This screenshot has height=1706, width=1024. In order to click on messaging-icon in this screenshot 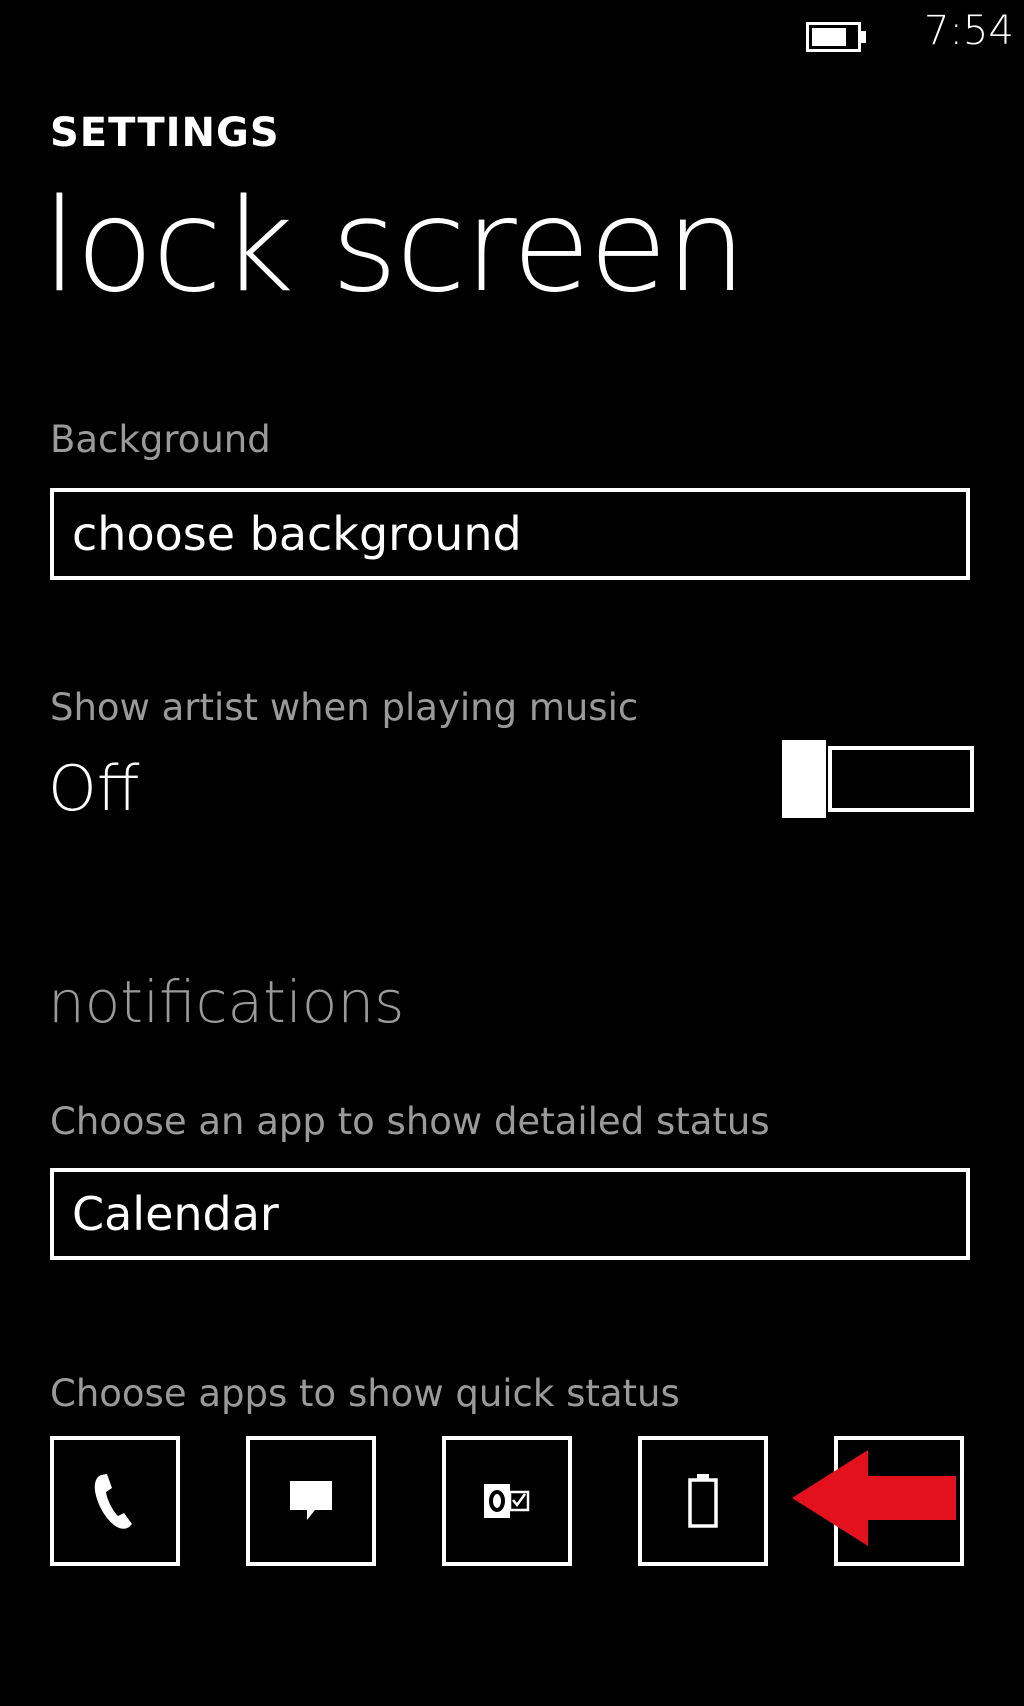, I will do `click(311, 1500)`.